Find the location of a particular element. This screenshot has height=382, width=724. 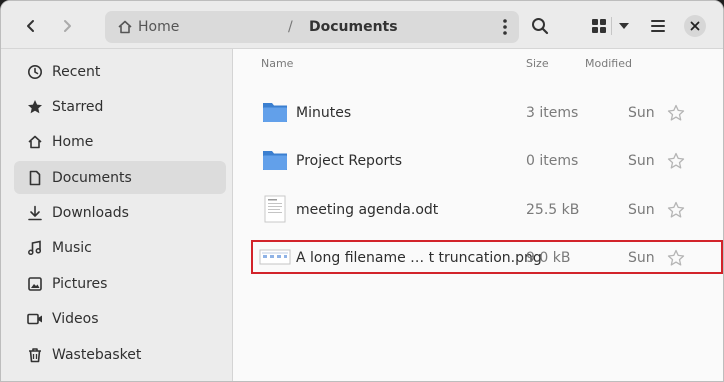

sidebar-item-music: Music is located at coordinates (120, 247).